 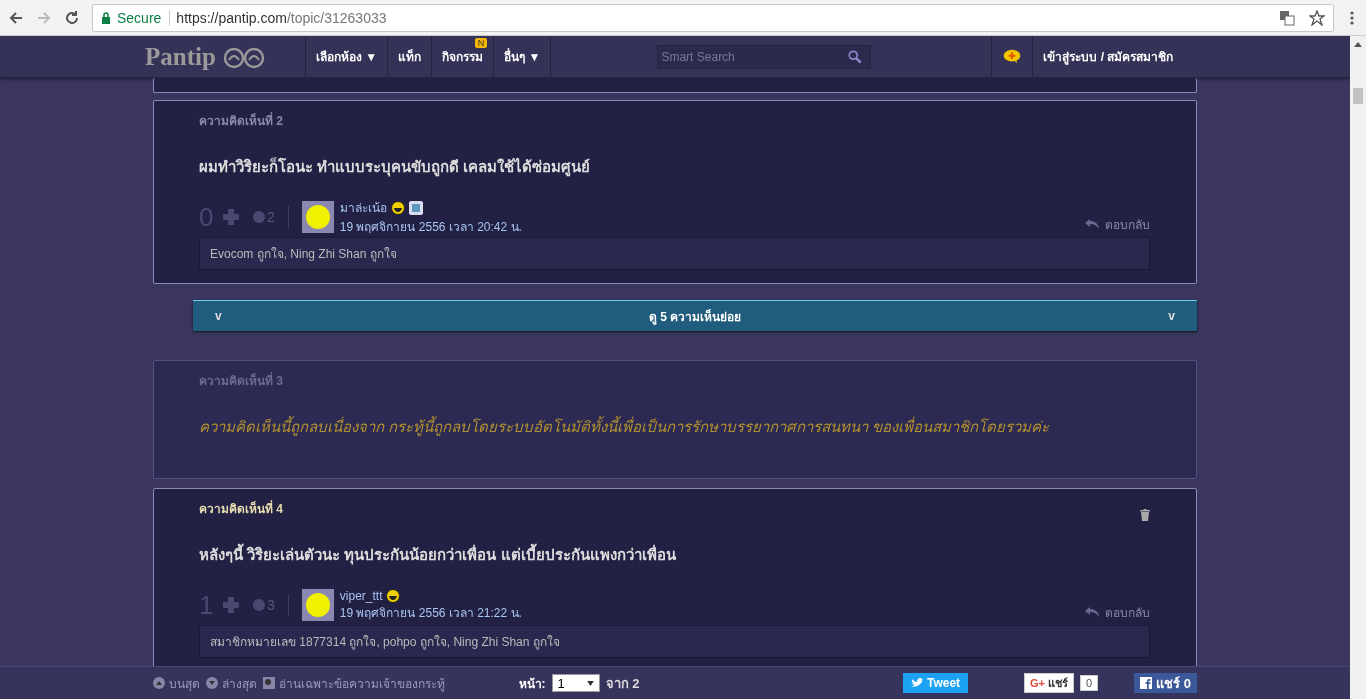 I want to click on scroll-bottom-link: ล่างสุด, so click(x=231, y=683).